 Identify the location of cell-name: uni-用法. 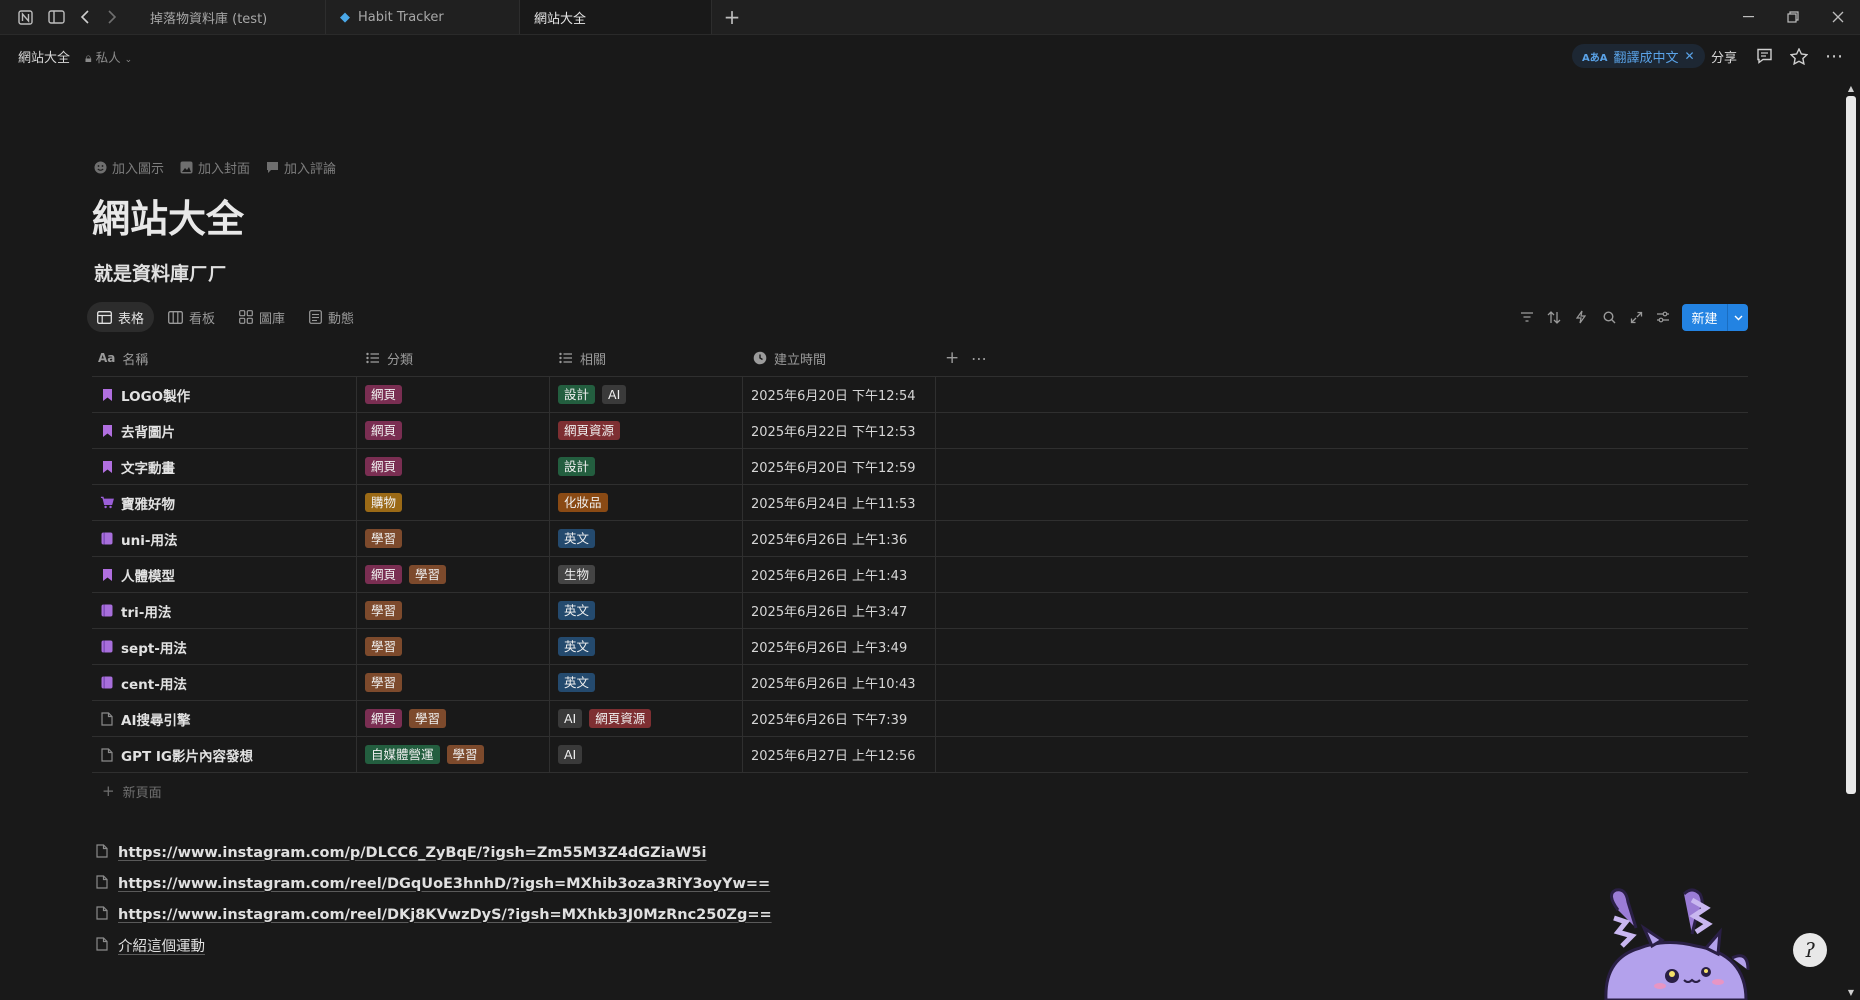
(224, 538).